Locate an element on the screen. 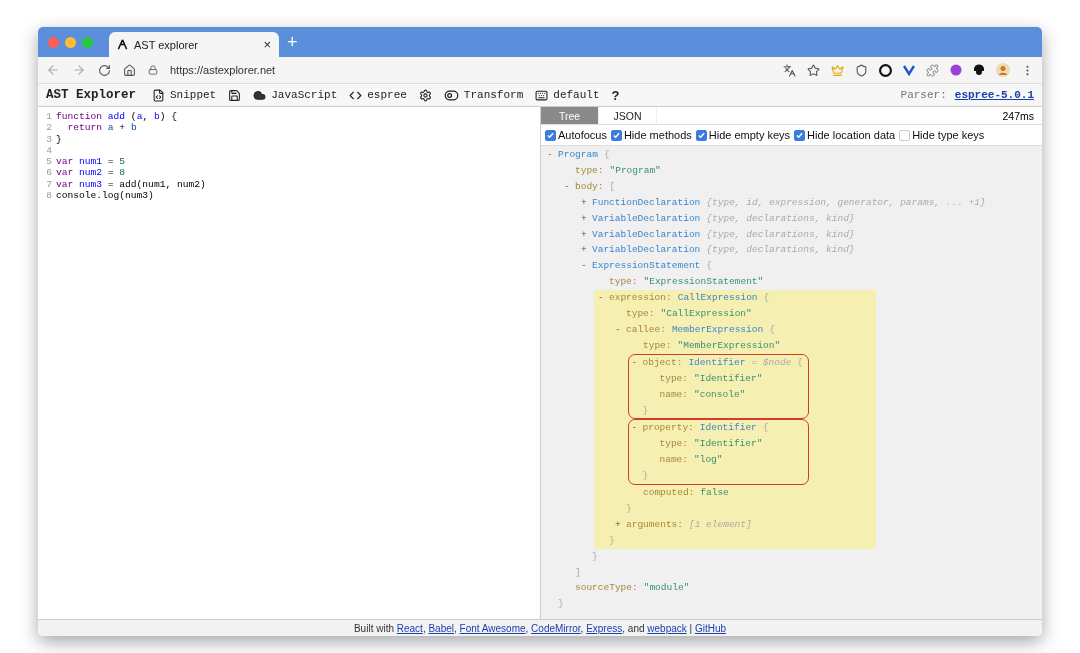 This screenshot has height=653, width=1080. code-line: console.log(num3) is located at coordinates (105, 196).